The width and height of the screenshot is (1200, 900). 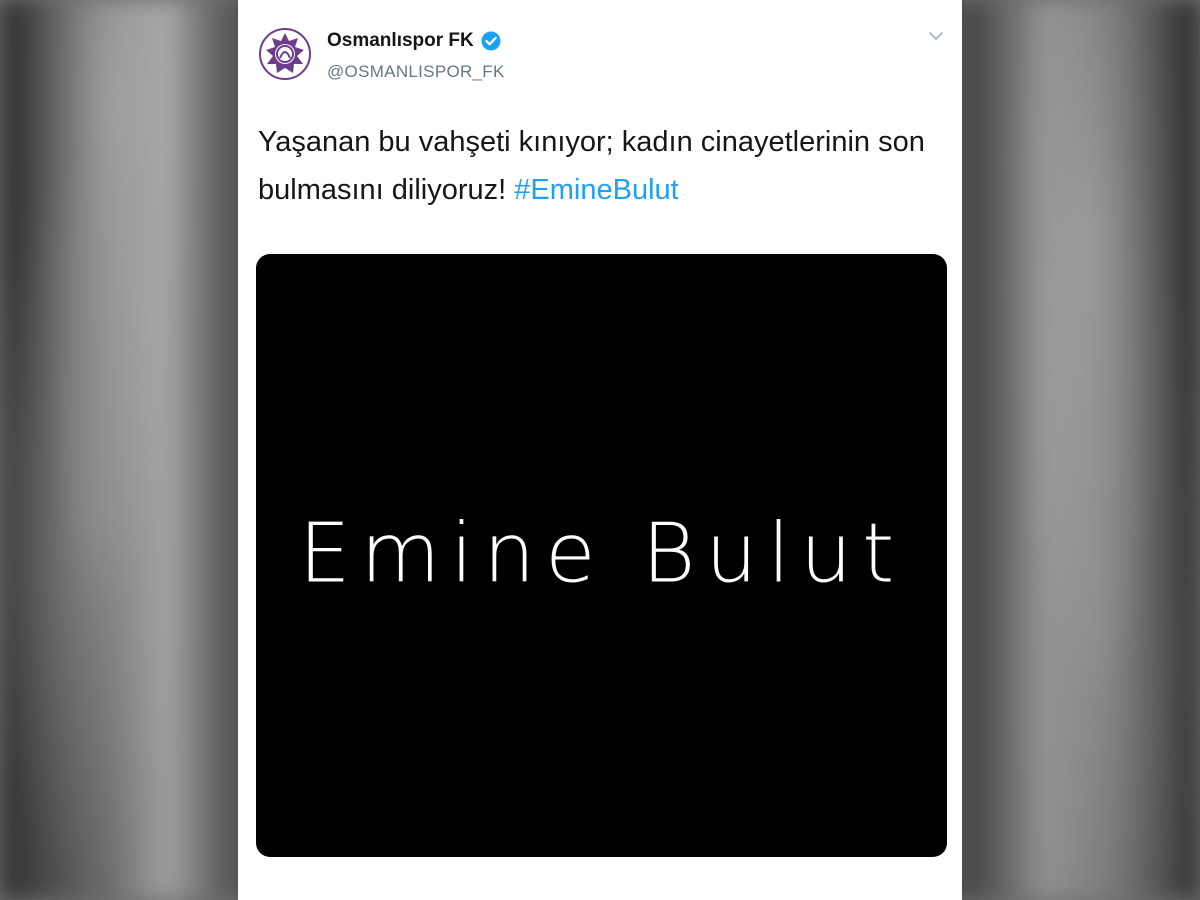 I want to click on media-caption-text: Emine Bulut, so click(x=601, y=554).